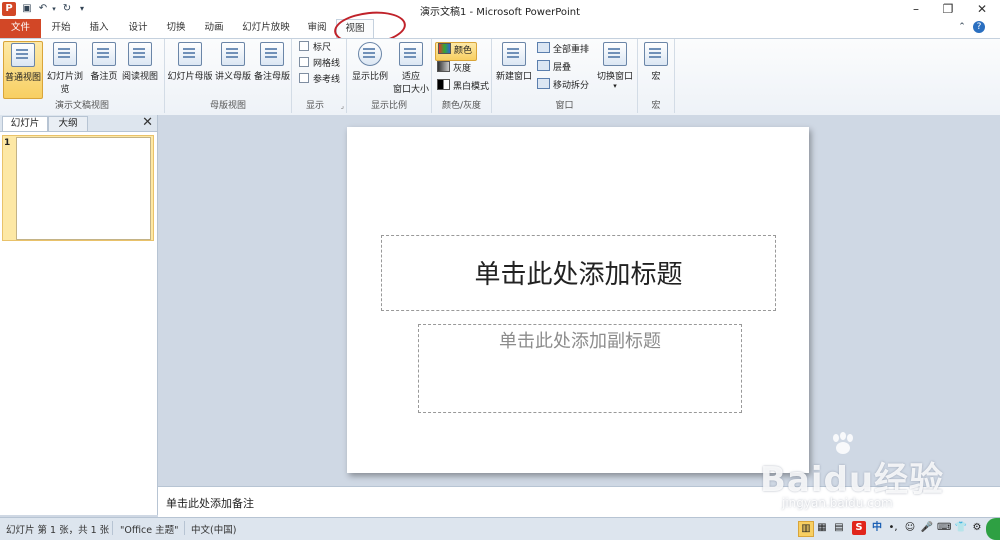  I want to click on restore-icon: ❐, so click(948, 9).